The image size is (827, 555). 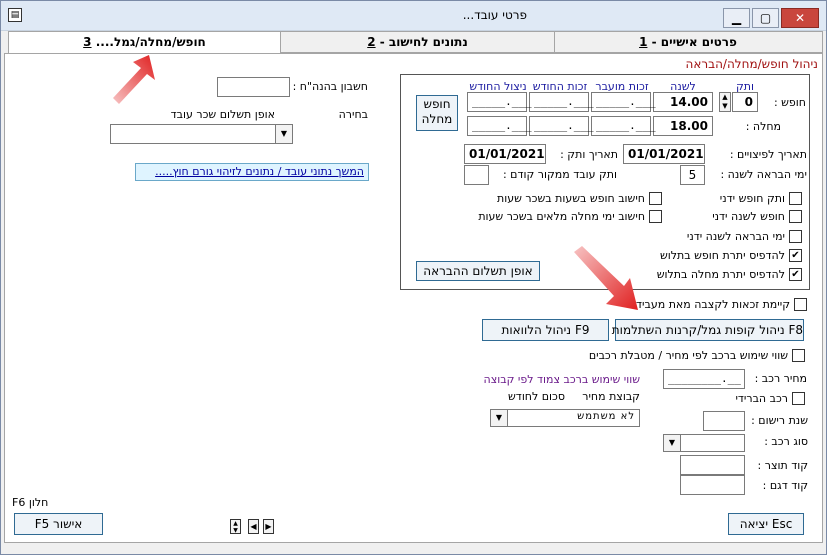 I want to click on hybrid-car-label: רכב הברידי, so click(x=761, y=398).